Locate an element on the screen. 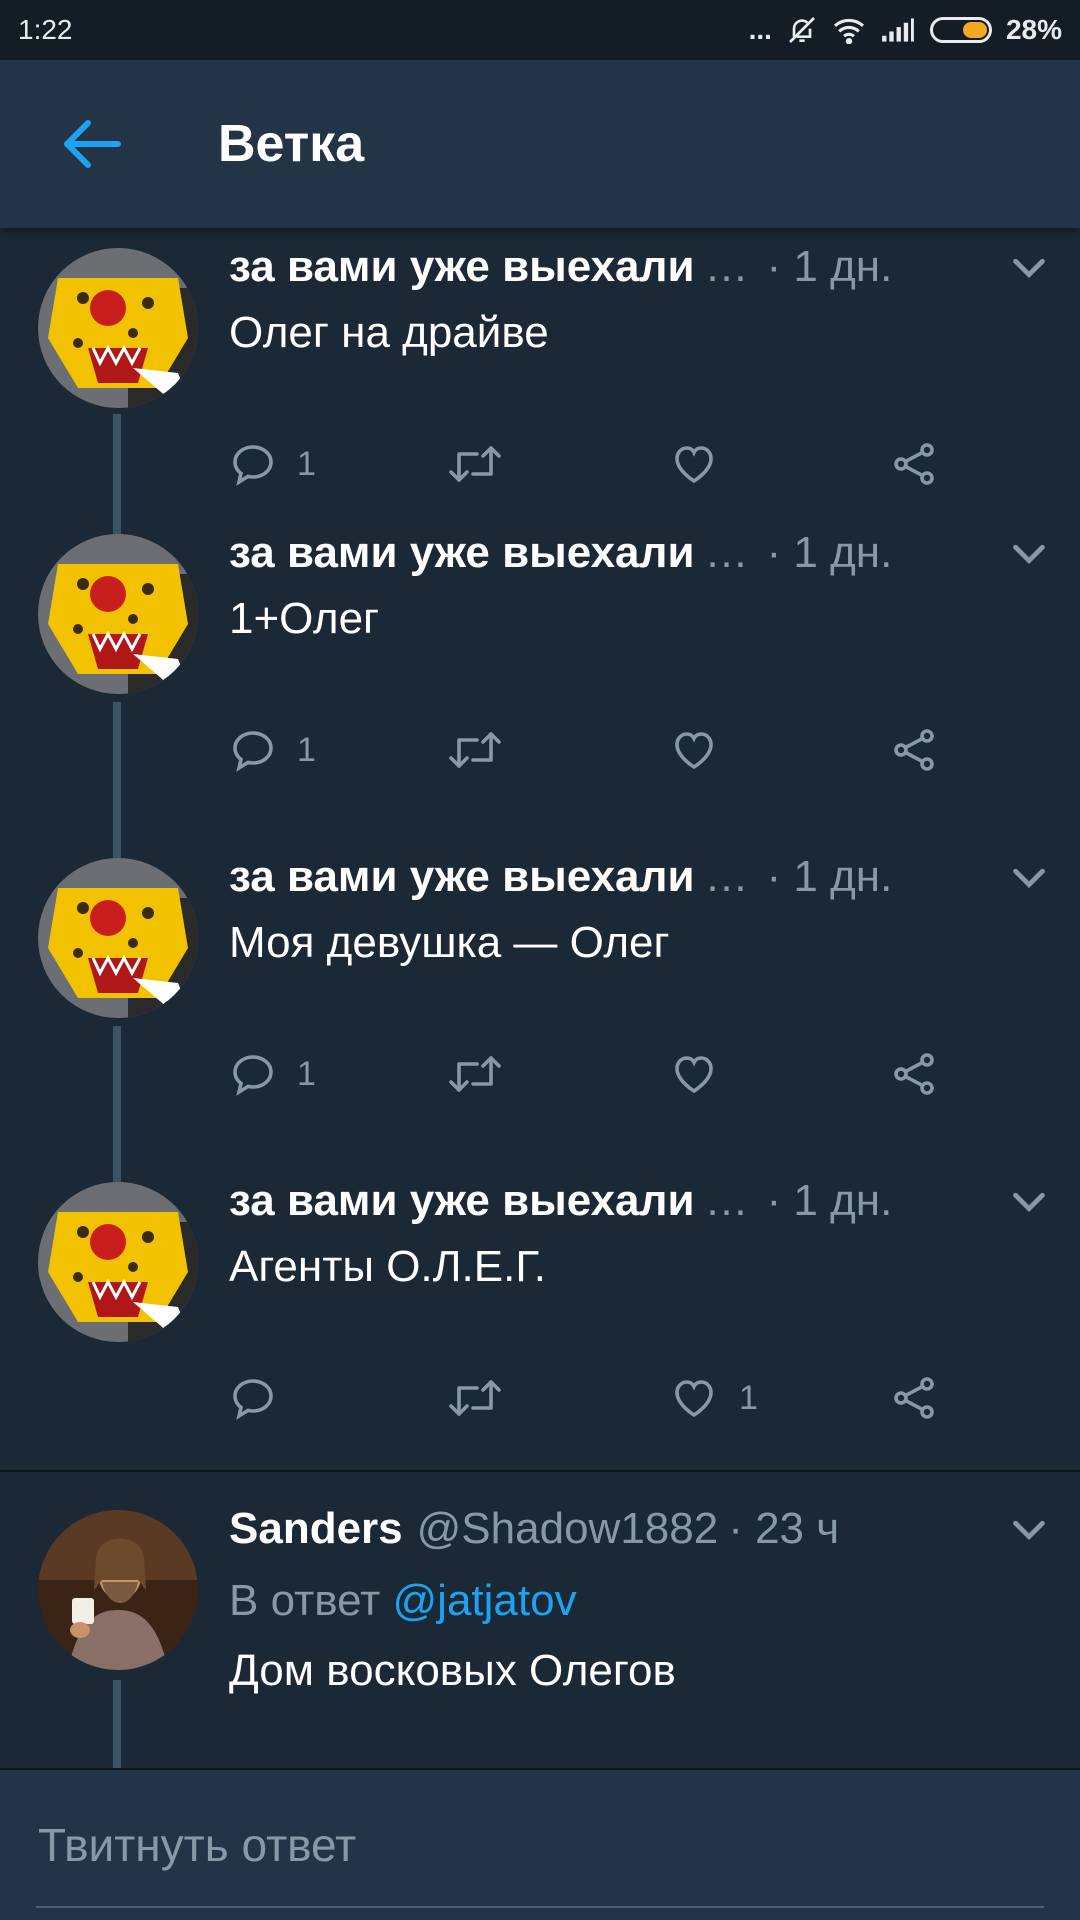 This screenshot has height=1920, width=1080. mute-icon is located at coordinates (802, 30).